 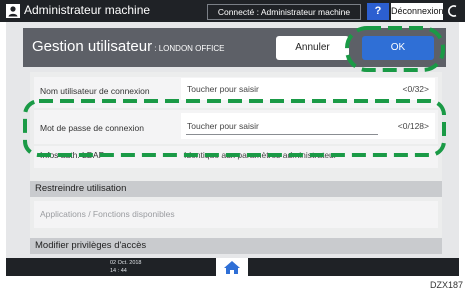 I want to click on power-icon, so click(x=454, y=11).